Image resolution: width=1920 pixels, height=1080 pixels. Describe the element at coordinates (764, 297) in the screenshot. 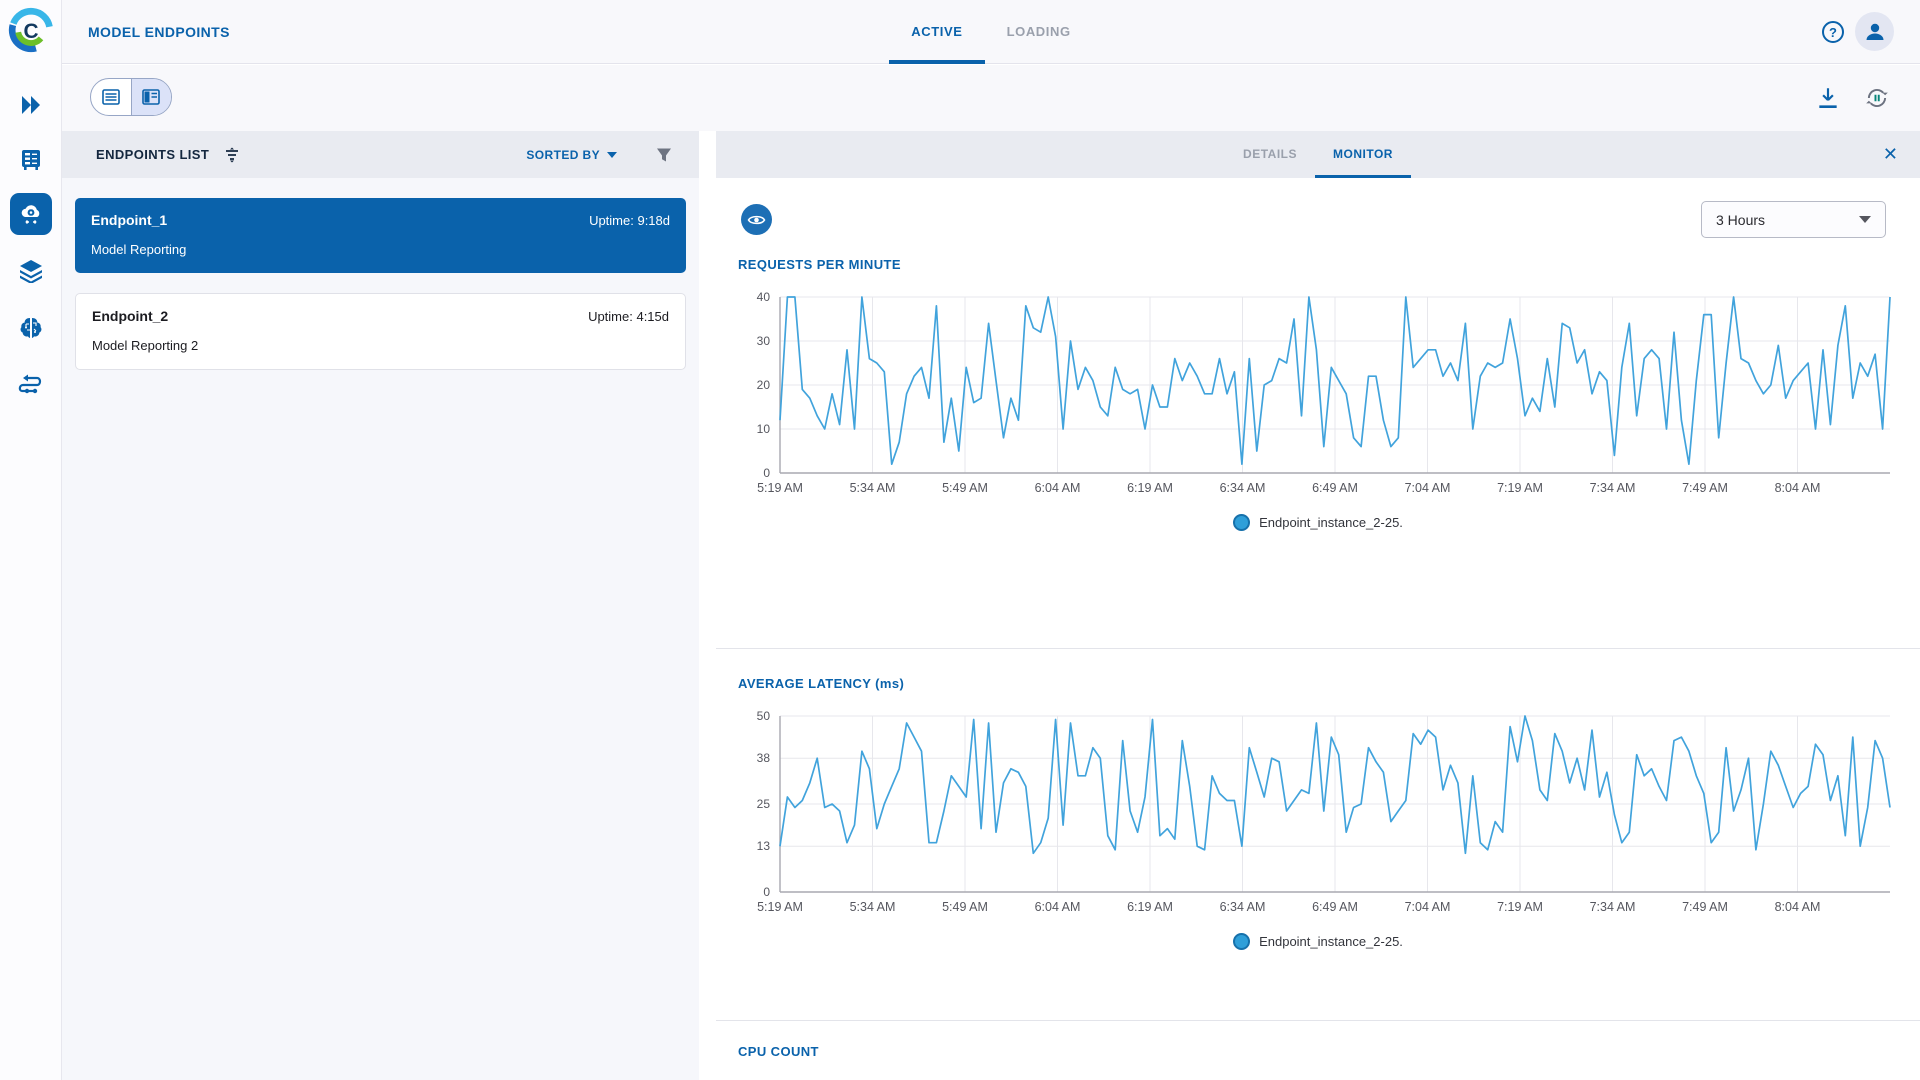

I see `svg-text: 40` at that location.